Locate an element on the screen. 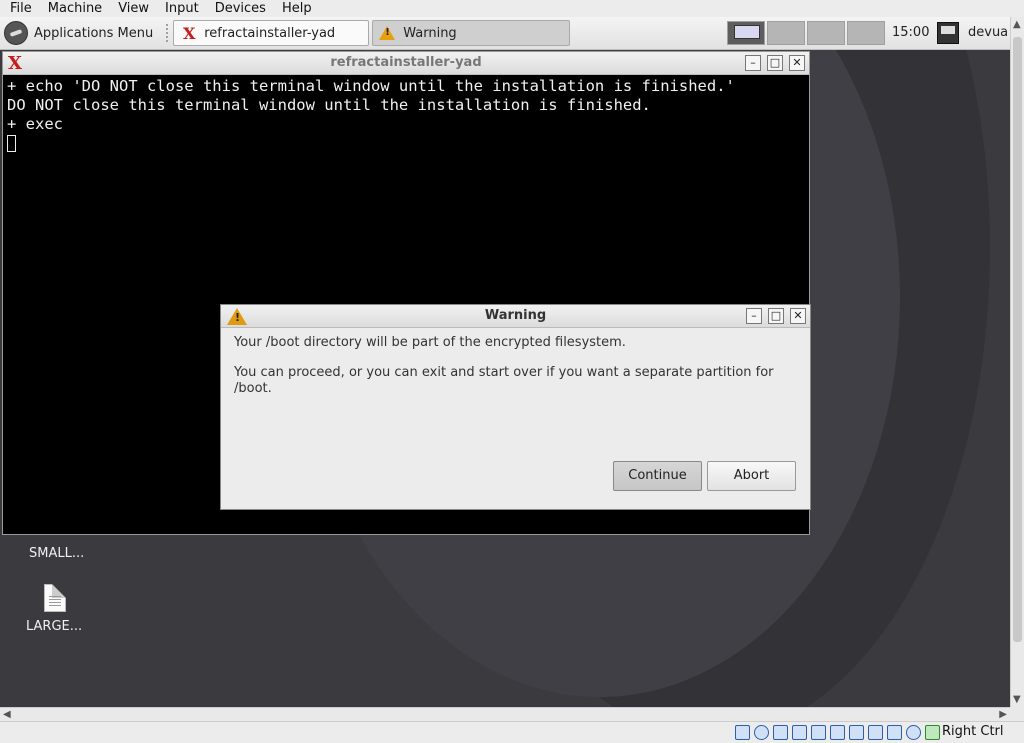 The image size is (1024, 743). dialog-titlebar: Warning – □ ✕ is located at coordinates (515, 316).